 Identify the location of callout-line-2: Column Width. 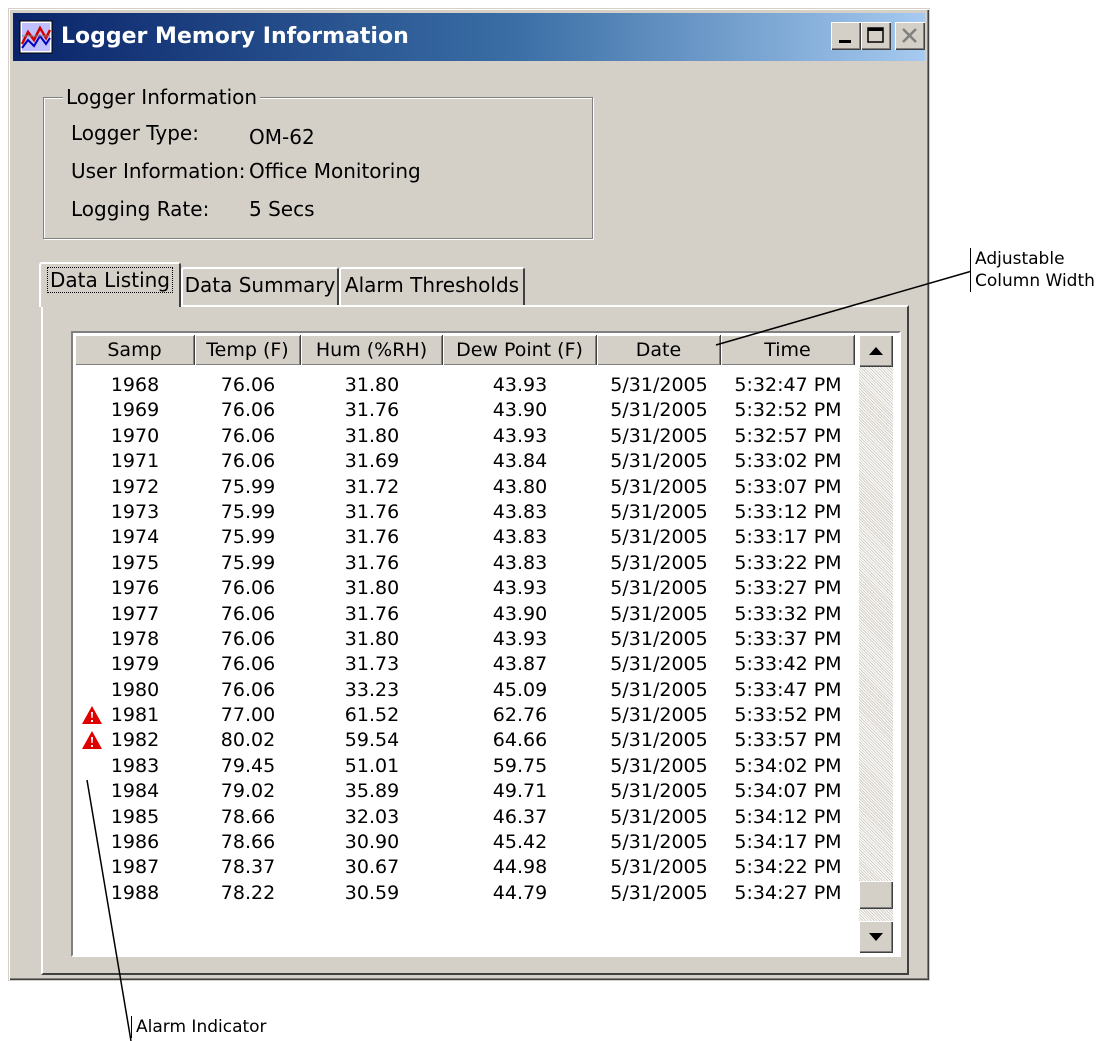
(1035, 281).